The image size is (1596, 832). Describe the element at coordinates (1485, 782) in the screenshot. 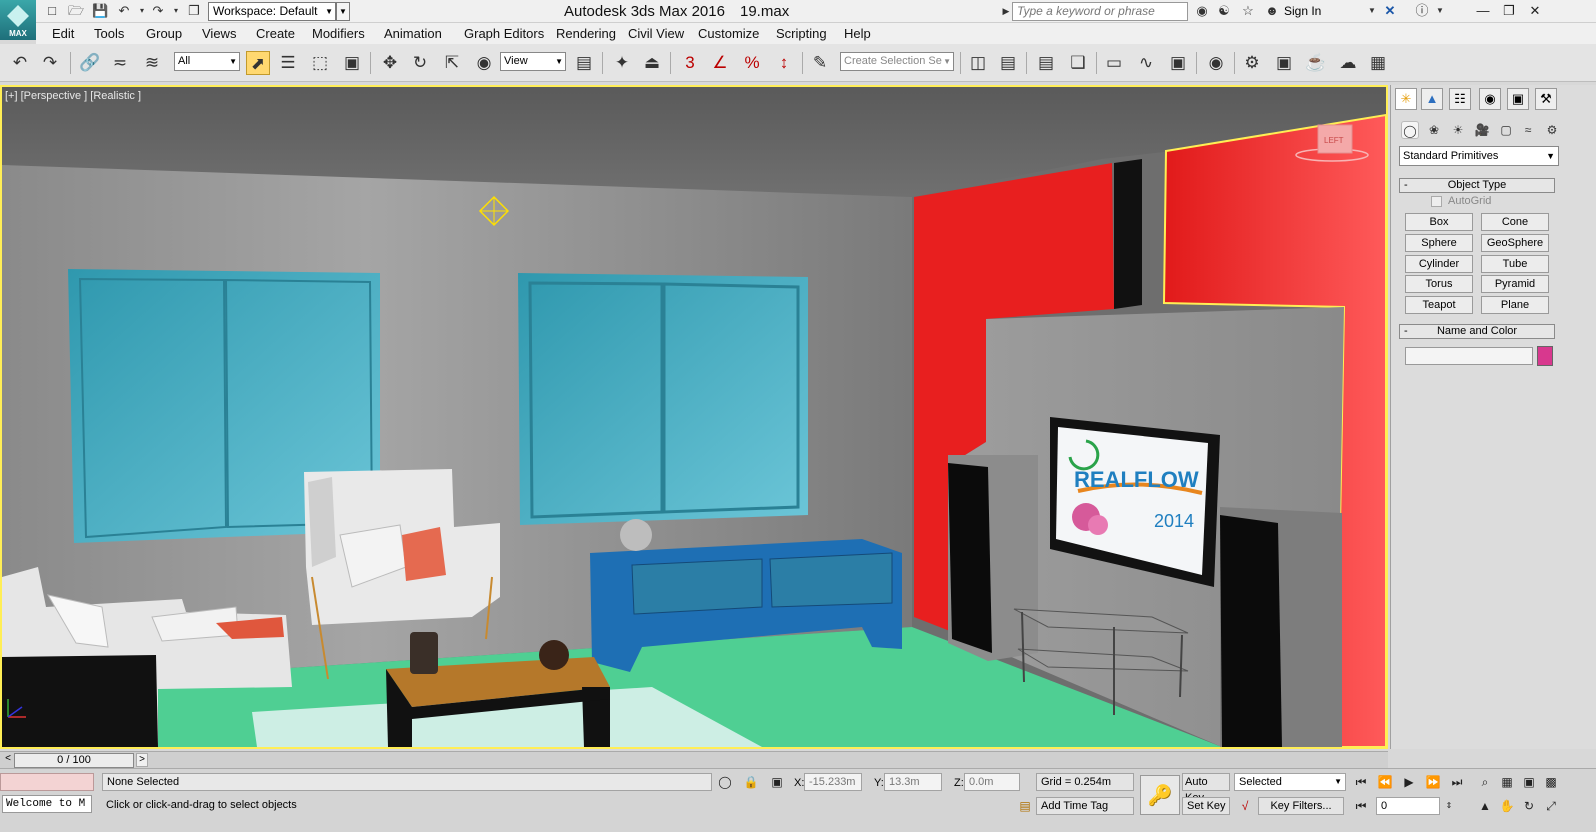

I see `zoom-icon: ⌕` at that location.